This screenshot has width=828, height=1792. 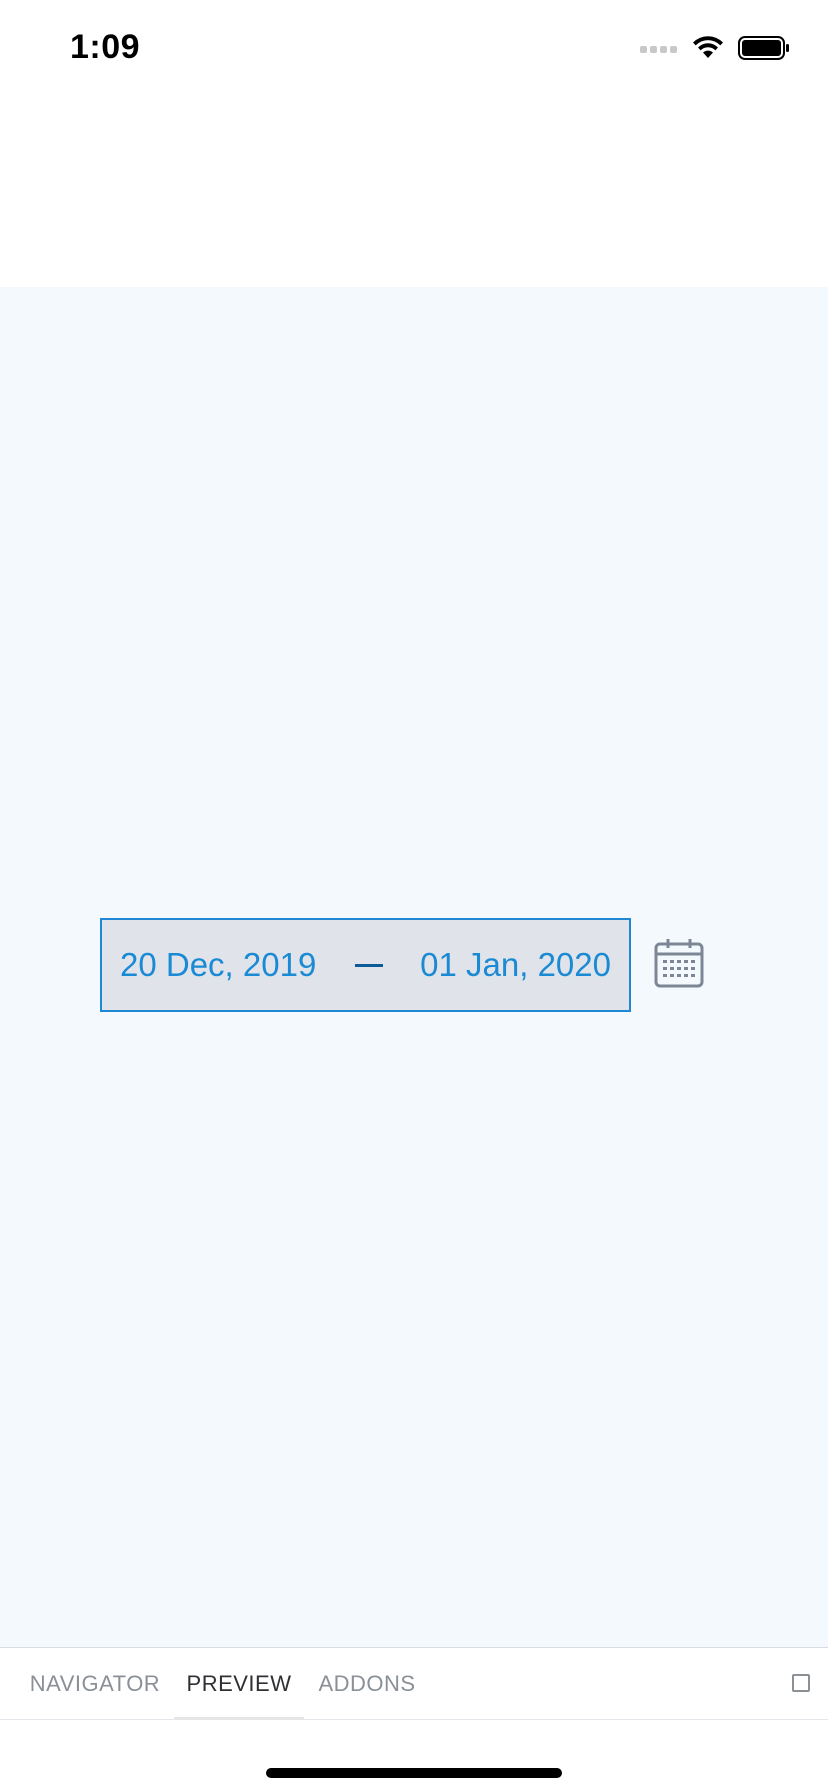 I want to click on start-date: 20 Dec, 2019, so click(x=218, y=965).